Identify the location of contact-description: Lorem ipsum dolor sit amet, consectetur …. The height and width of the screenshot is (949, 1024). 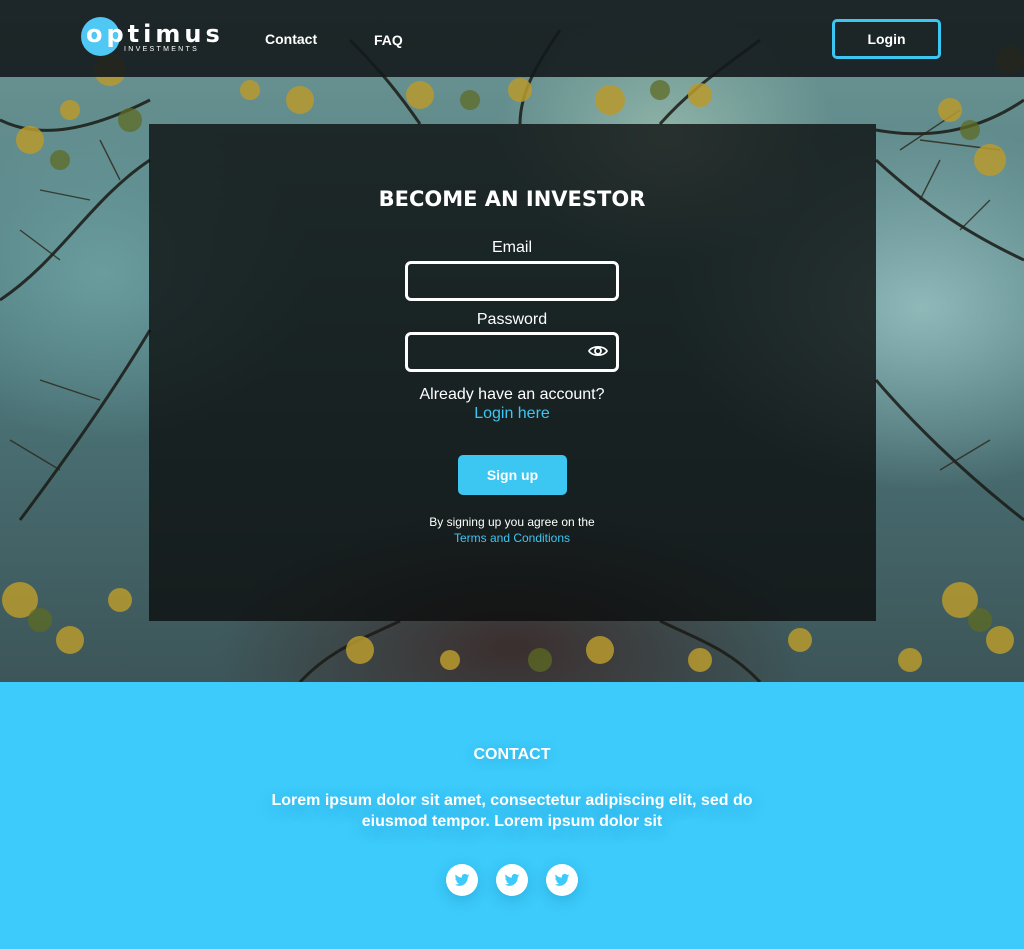
(512, 811).